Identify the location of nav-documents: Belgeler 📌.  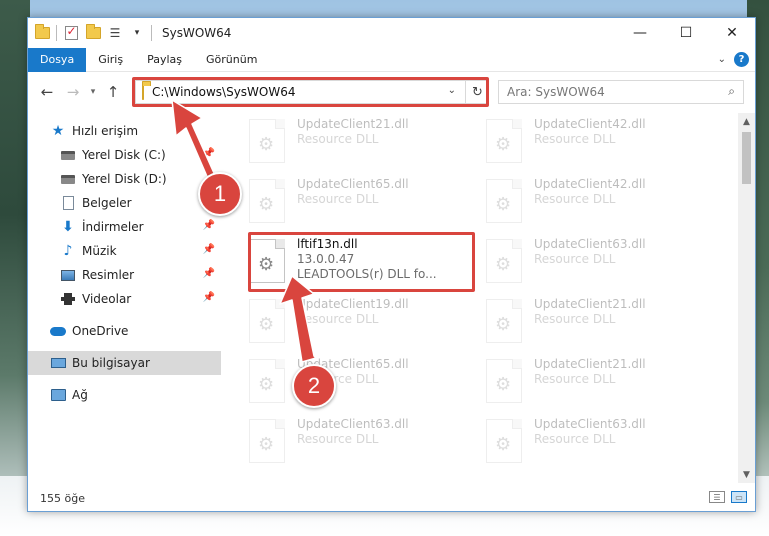
(124, 203).